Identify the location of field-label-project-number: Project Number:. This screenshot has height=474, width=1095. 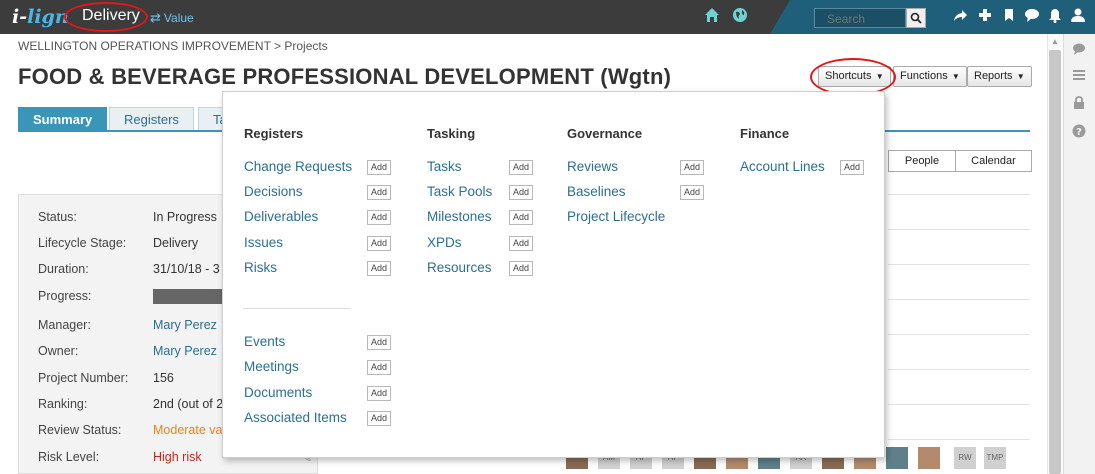
(83, 378).